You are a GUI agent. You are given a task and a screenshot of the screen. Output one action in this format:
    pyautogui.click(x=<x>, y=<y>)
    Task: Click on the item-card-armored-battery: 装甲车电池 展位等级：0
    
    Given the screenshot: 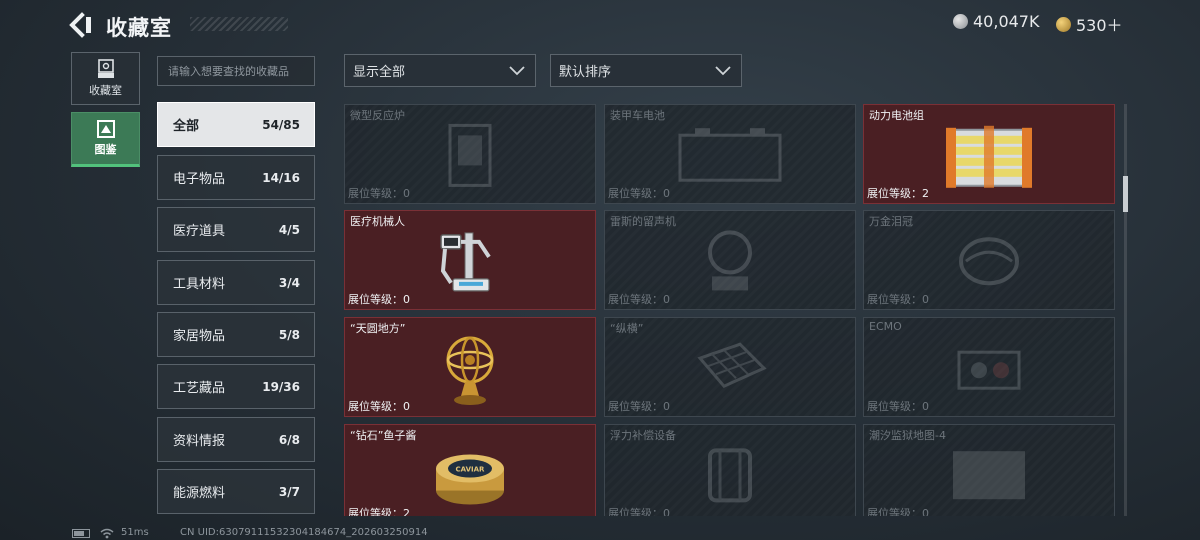 What is the action you would take?
    pyautogui.click(x=730, y=154)
    